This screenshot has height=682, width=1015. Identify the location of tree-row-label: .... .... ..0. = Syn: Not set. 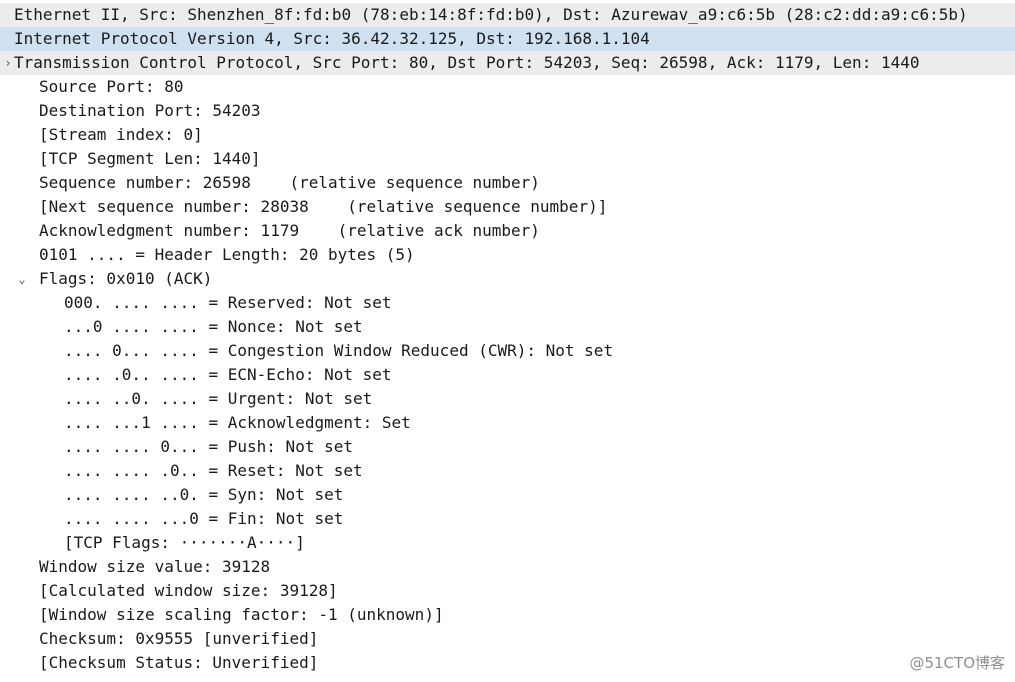
(204, 494).